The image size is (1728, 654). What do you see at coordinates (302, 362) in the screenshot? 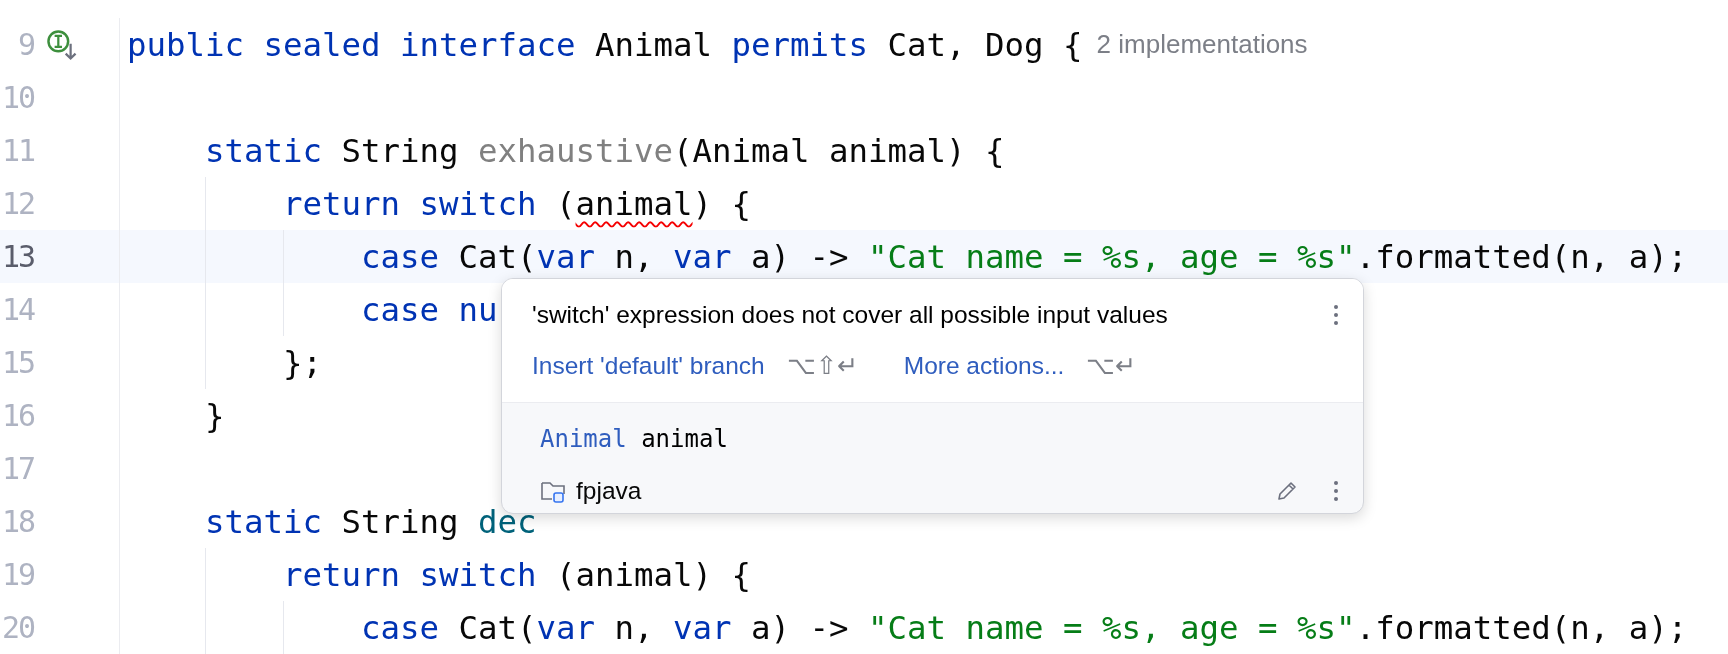
I see `code-token: };` at bounding box center [302, 362].